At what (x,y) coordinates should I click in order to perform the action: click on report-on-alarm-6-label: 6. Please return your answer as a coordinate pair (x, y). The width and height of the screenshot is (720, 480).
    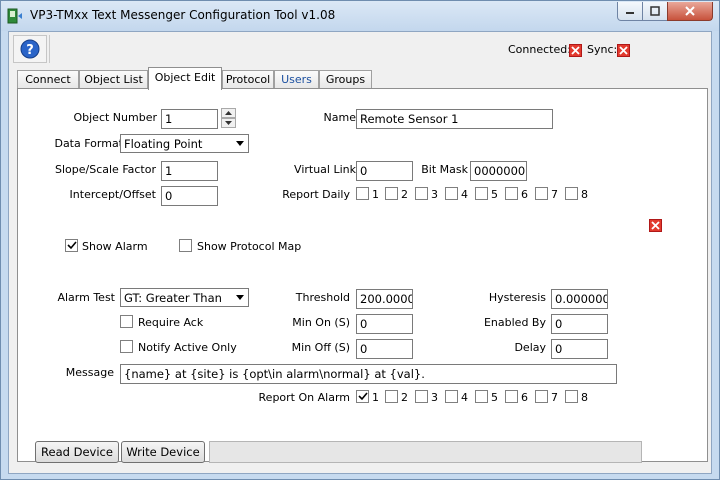
    Looking at the image, I should click on (524, 397).